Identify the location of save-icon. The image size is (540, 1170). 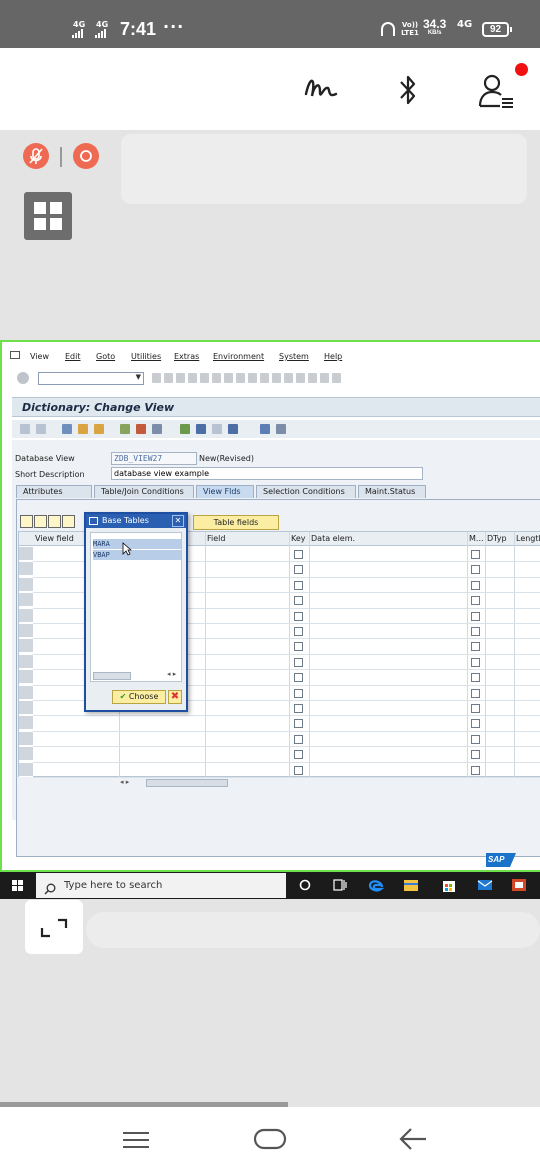
(168, 378).